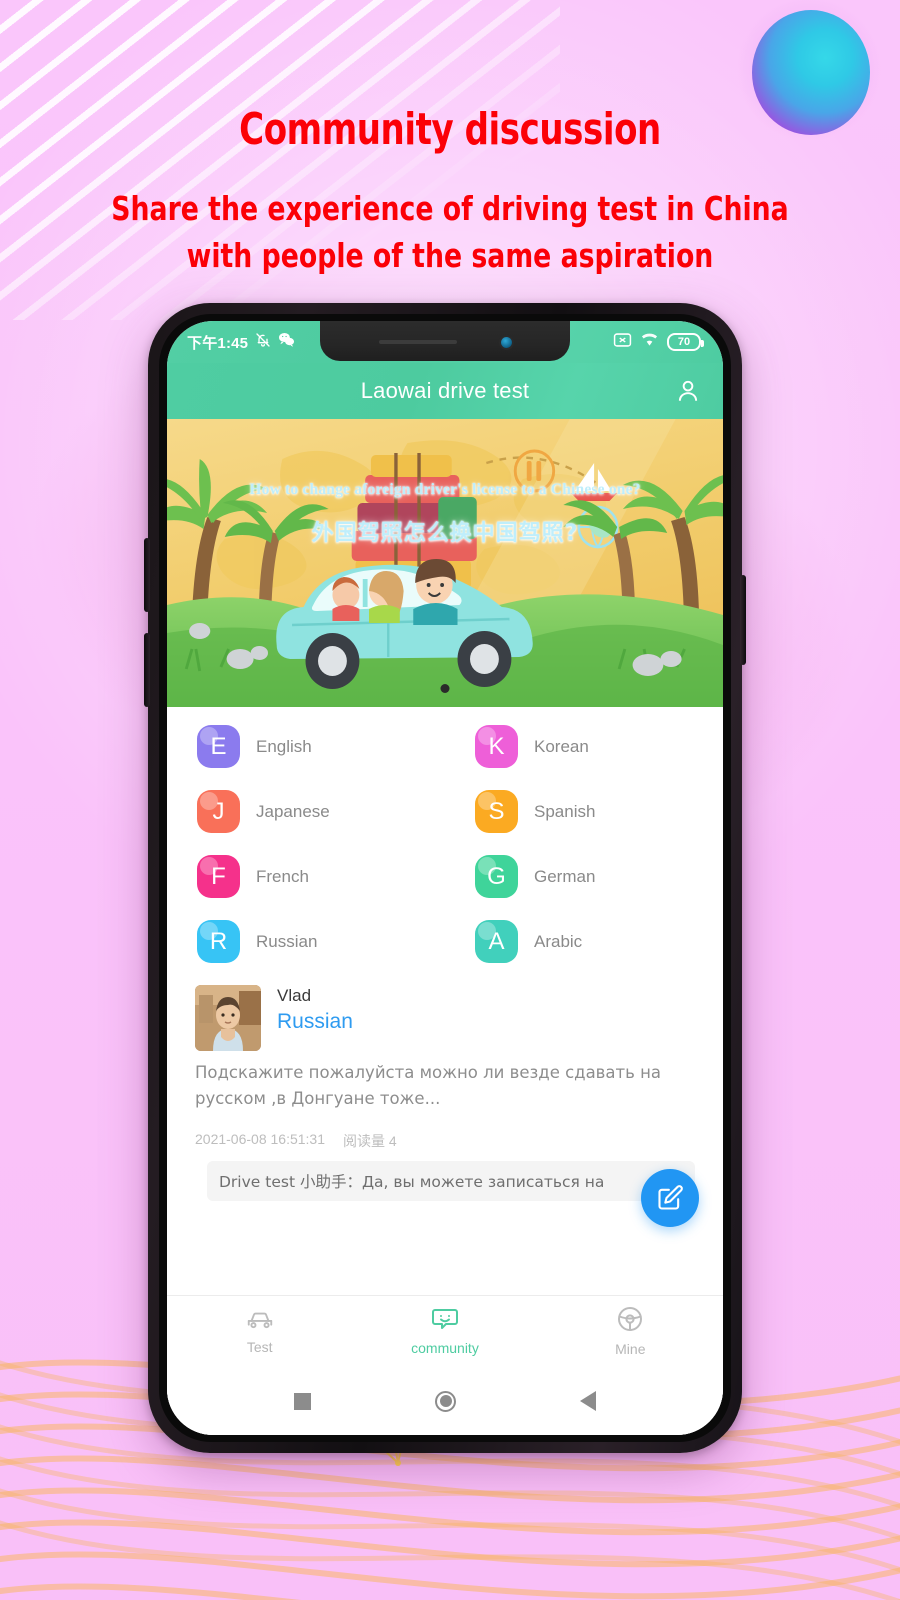 This screenshot has width=900, height=1600. Describe the element at coordinates (293, 811) in the screenshot. I see `language-label-japanese: Japanese` at that location.